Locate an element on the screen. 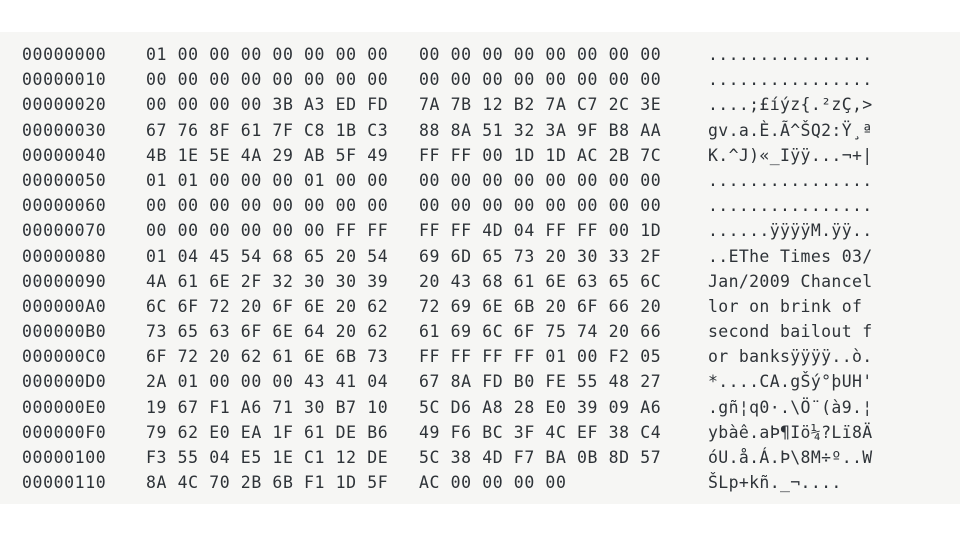 This screenshot has height=541, width=960. hex-bytes-group-left: 73 65 63 6F 6E 64 20 62 is located at coordinates (264, 331).